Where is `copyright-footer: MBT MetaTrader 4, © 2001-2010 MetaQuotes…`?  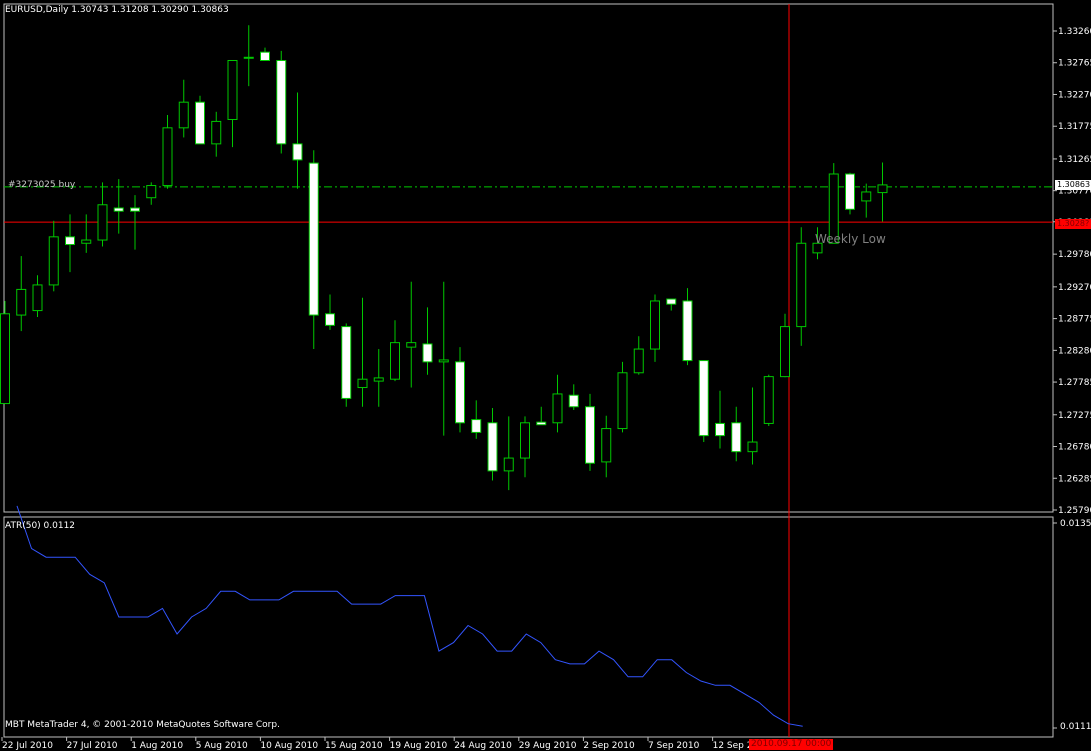
copyright-footer: MBT MetaTrader 4, © 2001-2010 MetaQuotes… is located at coordinates (142, 725).